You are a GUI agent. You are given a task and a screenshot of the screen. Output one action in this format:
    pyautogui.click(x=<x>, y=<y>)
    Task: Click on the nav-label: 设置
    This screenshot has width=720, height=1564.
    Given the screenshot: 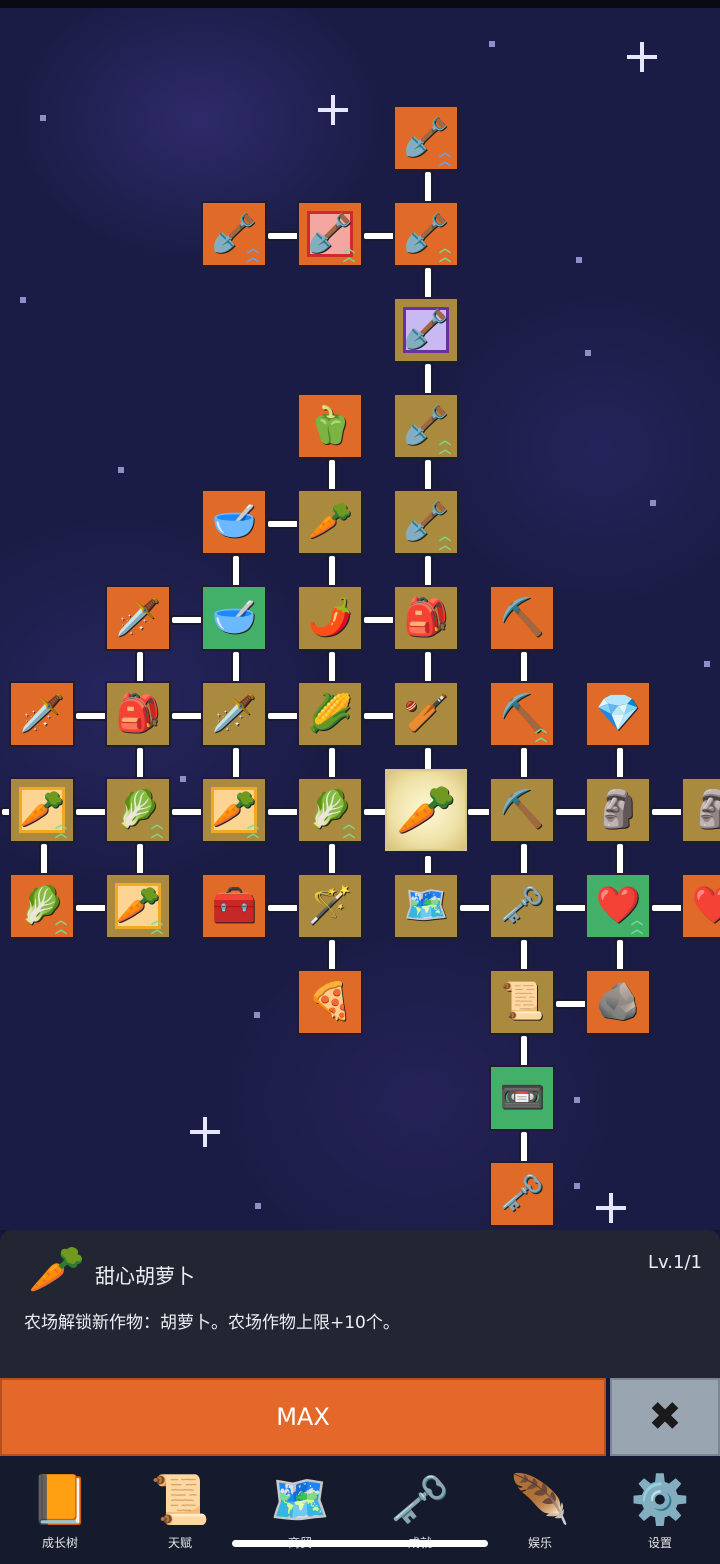 What is the action you would take?
    pyautogui.click(x=659, y=1543)
    